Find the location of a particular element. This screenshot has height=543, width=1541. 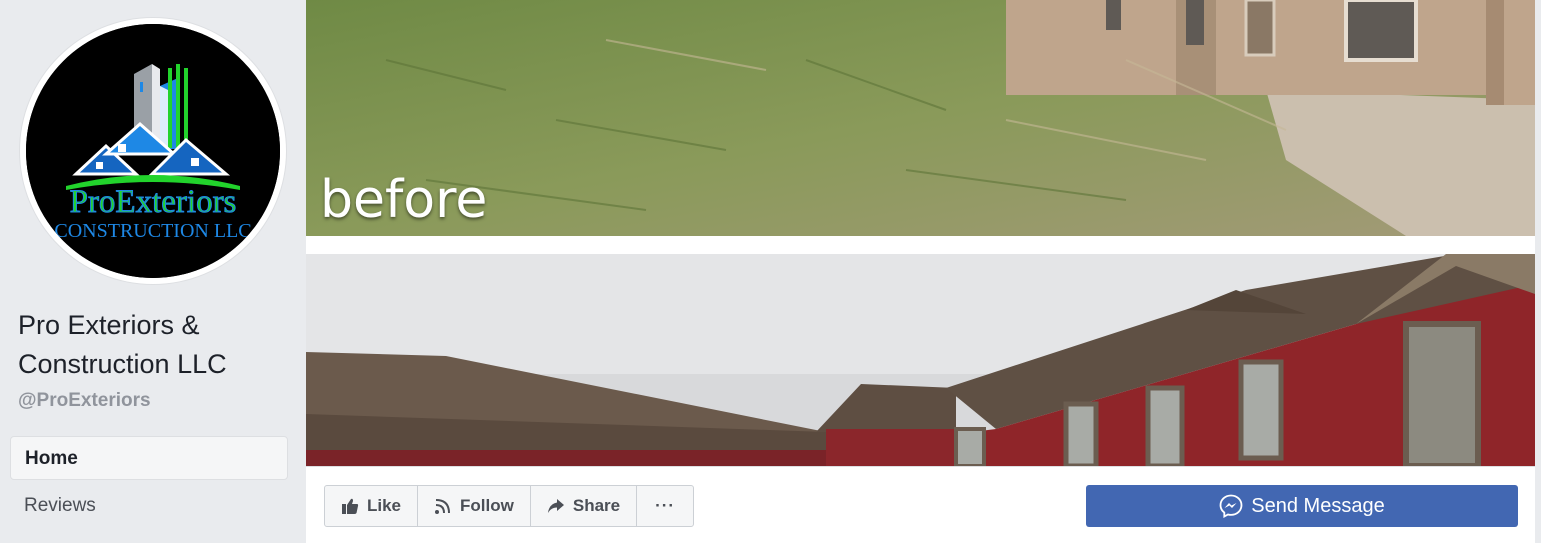

page-actions-group: Like Follow Share ··· is located at coordinates (509, 506).